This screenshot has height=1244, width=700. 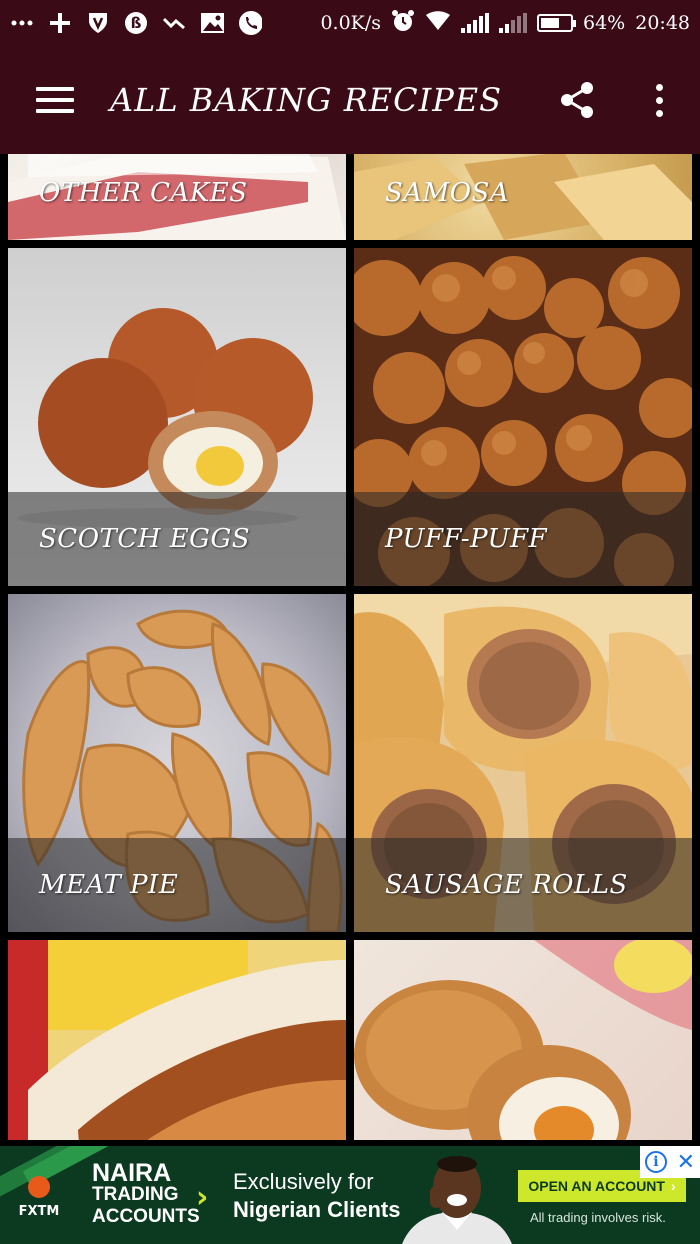 I want to click on notification-icons: ß, so click(x=136, y=23).